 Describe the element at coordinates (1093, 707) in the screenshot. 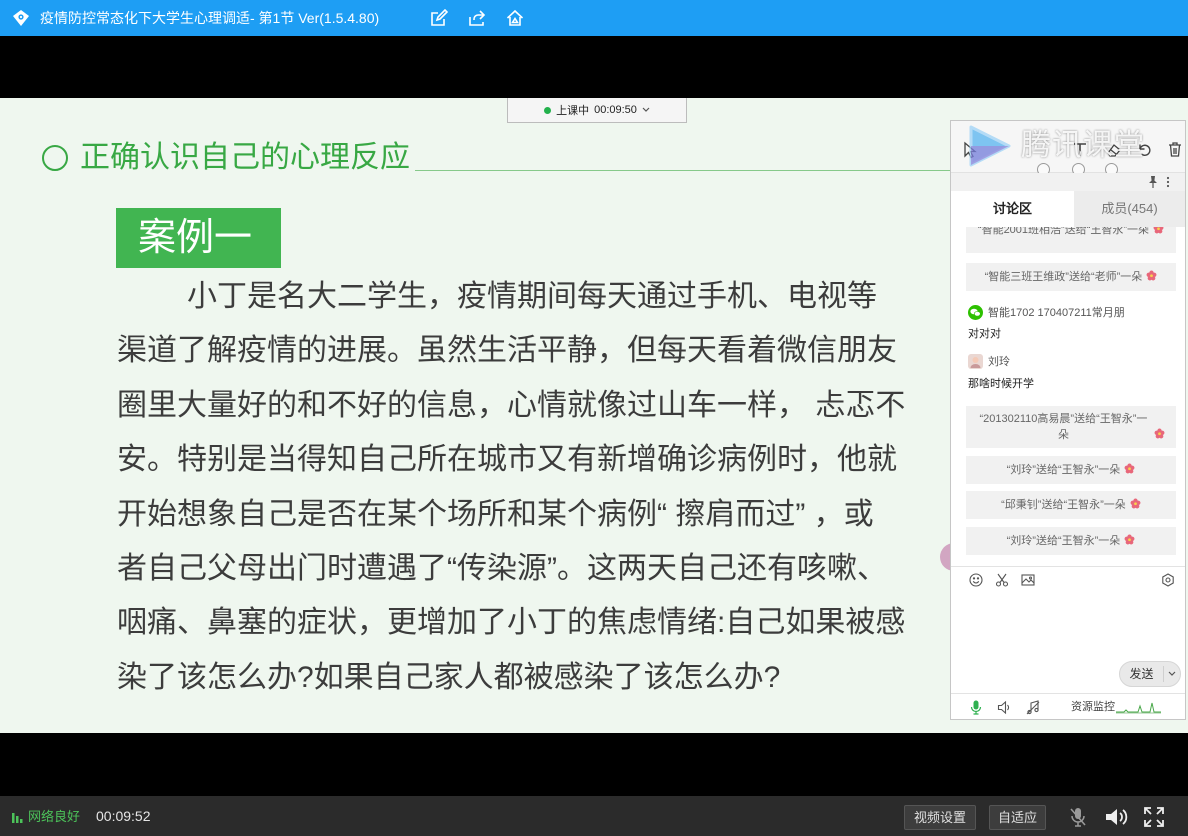

I see `resource-monitor-label: 资源监控` at that location.